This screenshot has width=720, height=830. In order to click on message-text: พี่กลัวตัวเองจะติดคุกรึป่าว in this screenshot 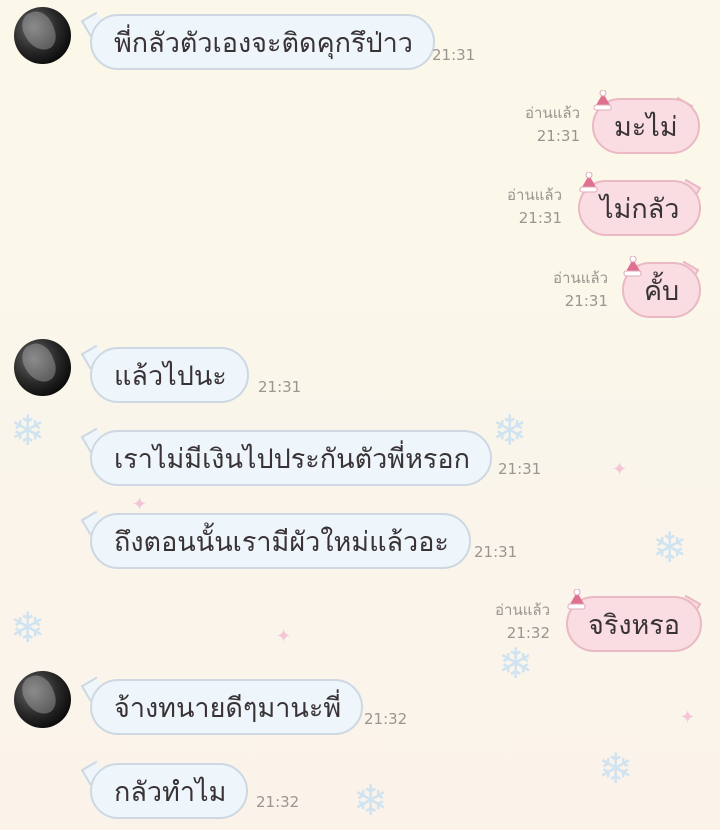, I will do `click(263, 43)`.